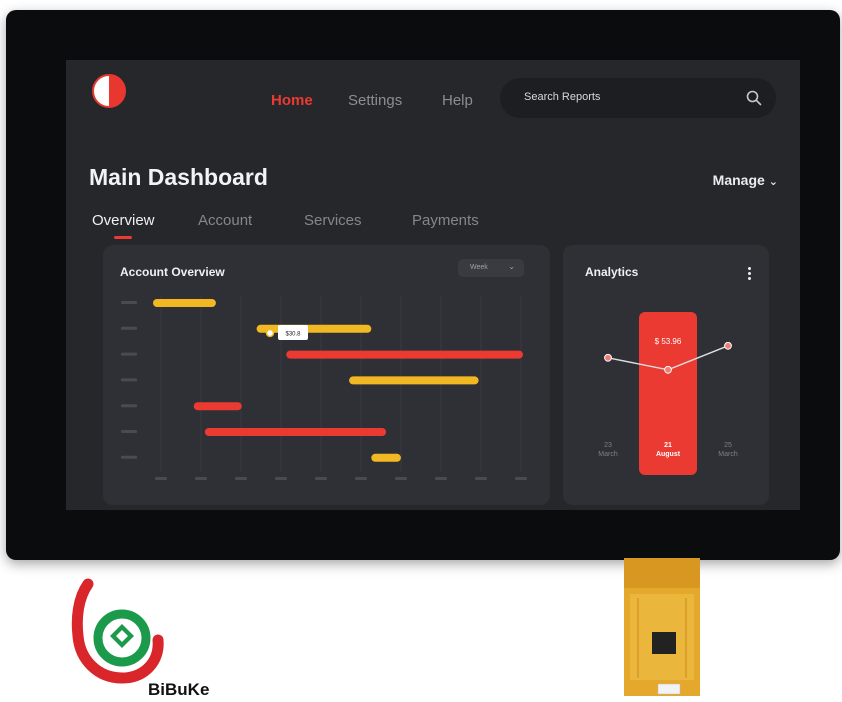 This screenshot has width=842, height=702. Describe the element at coordinates (457, 100) in the screenshot. I see `nav-help: Help` at that location.